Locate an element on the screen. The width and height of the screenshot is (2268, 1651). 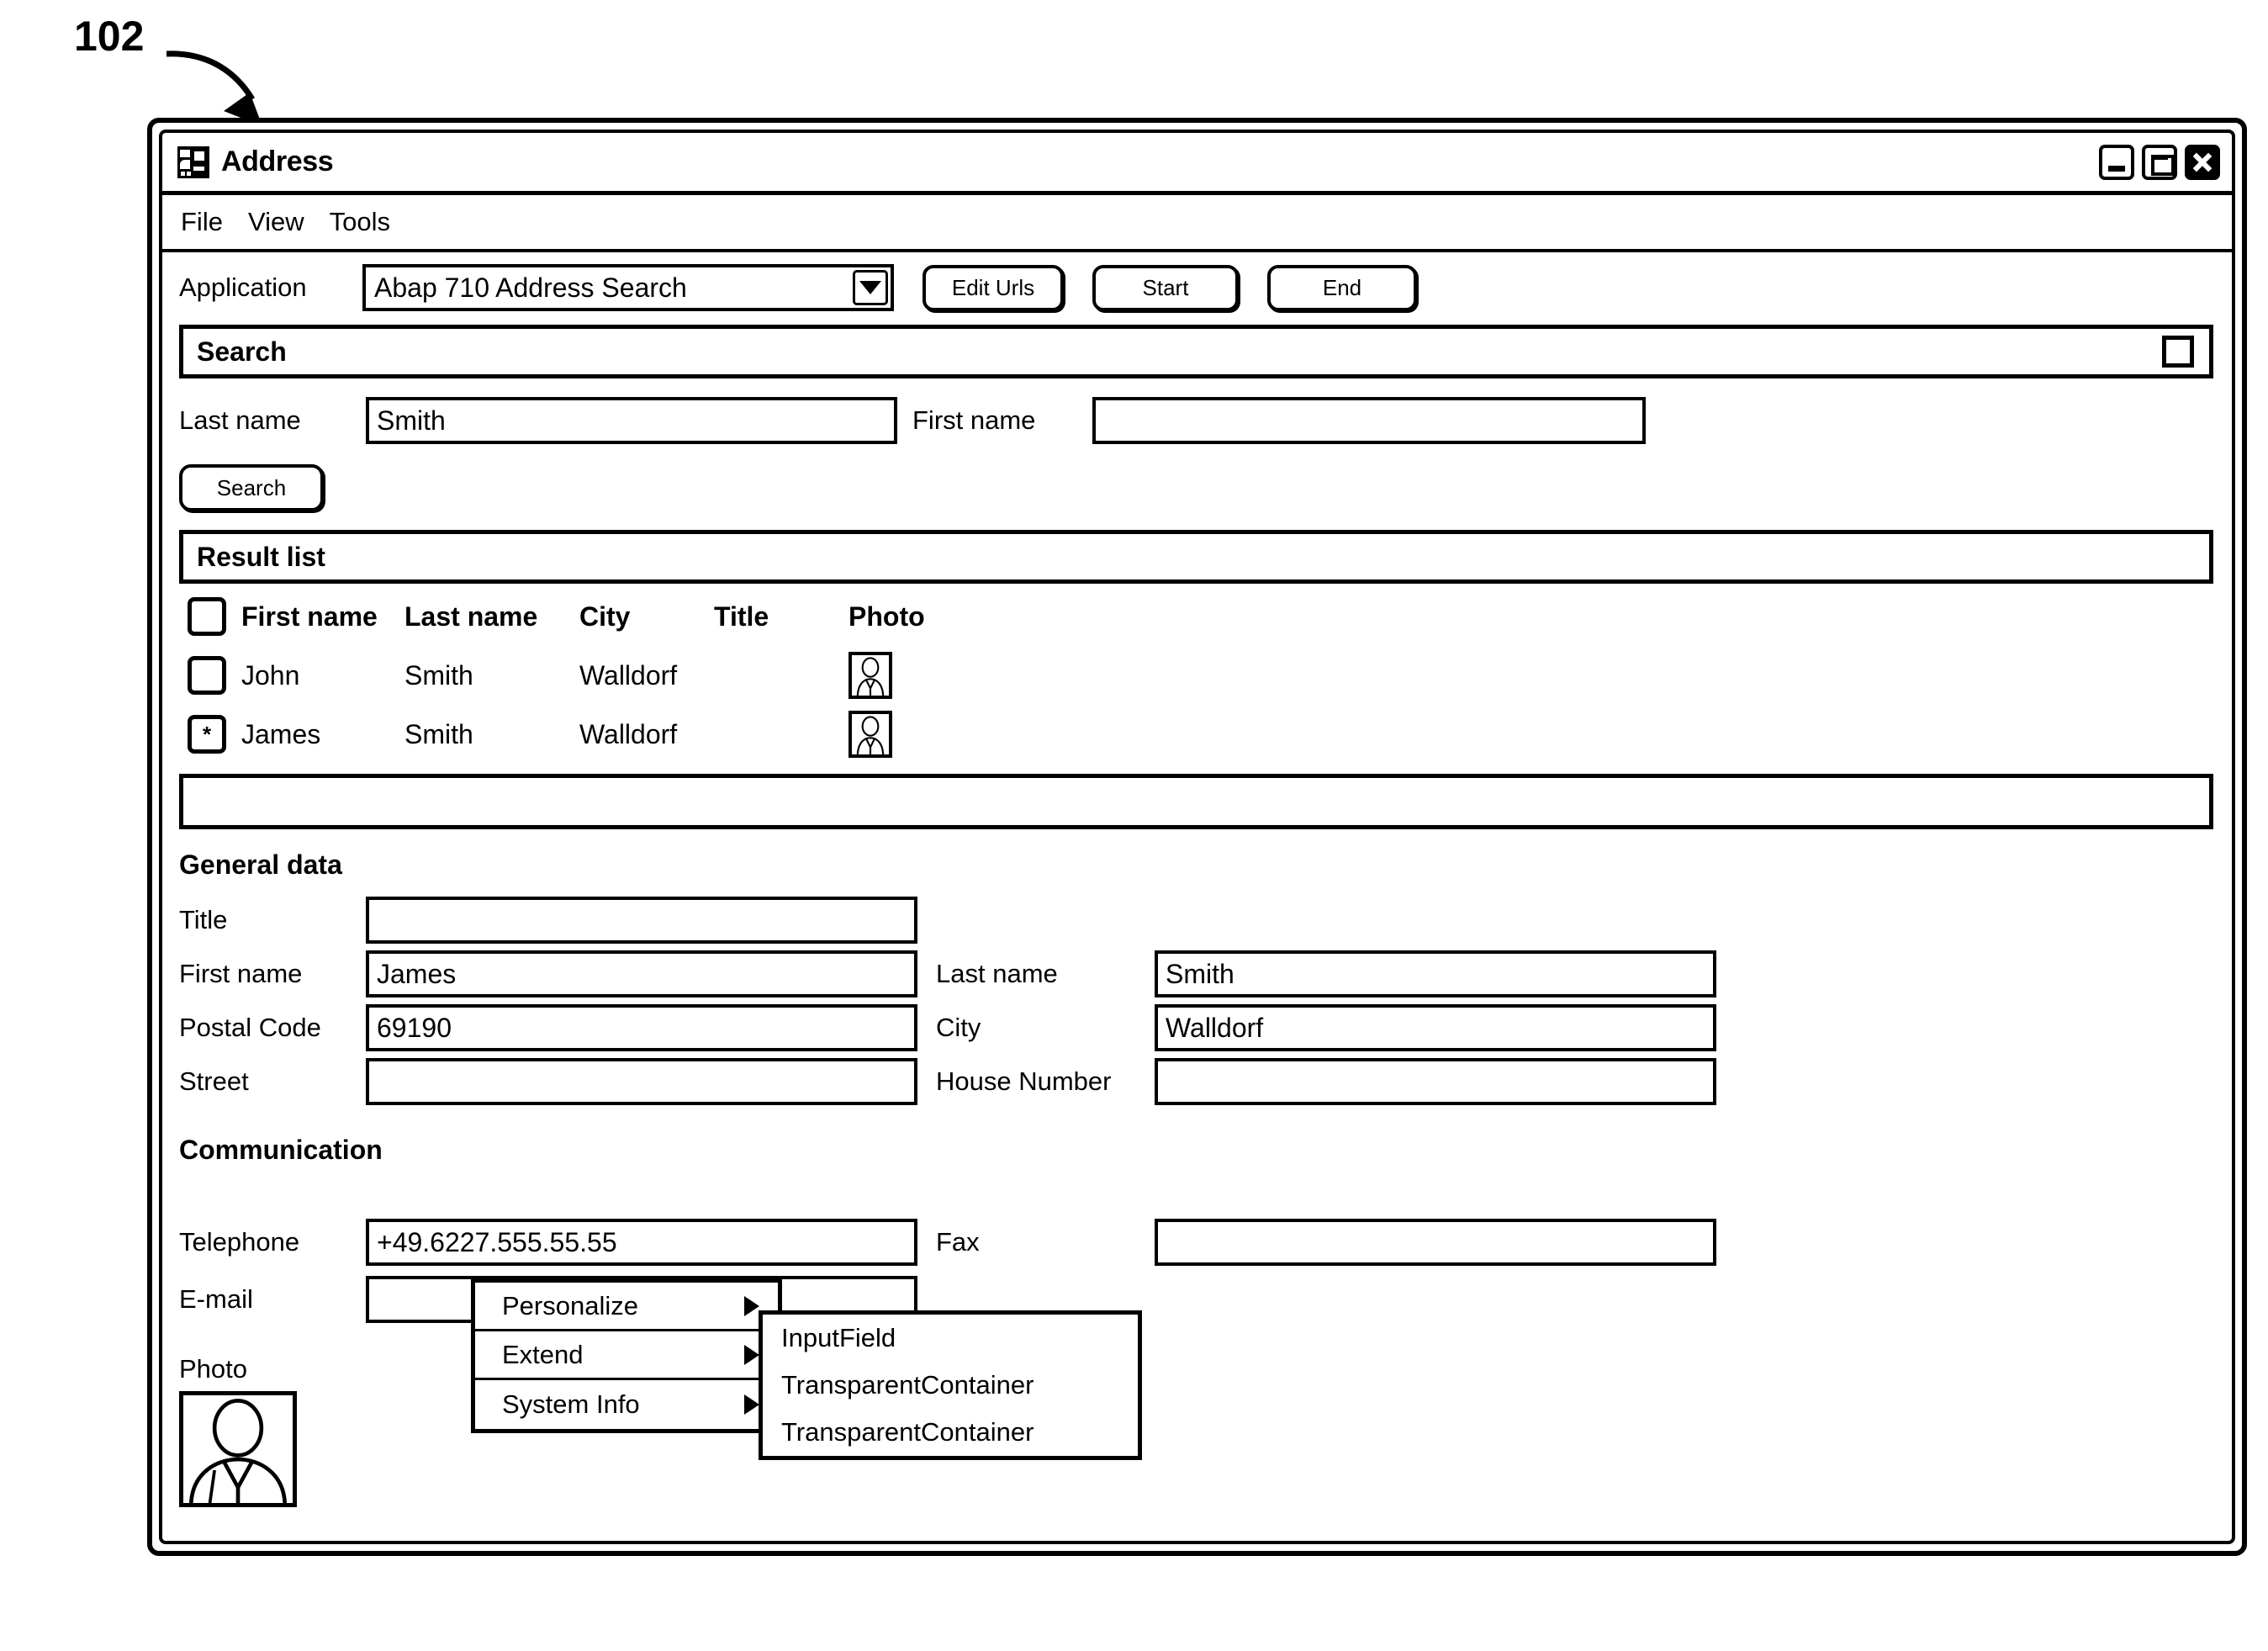
city-label: City is located at coordinates (958, 1028).